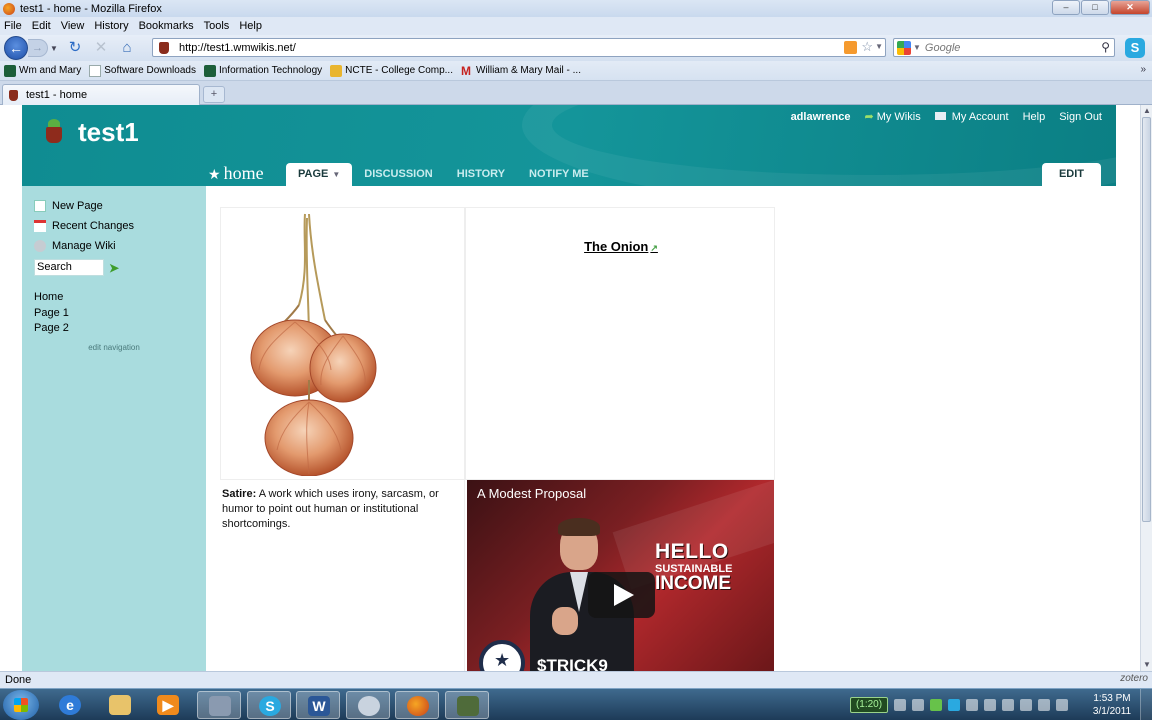 The height and width of the screenshot is (721, 1152). What do you see at coordinates (51, 329) in the screenshot?
I see `nav-link-page-2: Page 2` at bounding box center [51, 329].